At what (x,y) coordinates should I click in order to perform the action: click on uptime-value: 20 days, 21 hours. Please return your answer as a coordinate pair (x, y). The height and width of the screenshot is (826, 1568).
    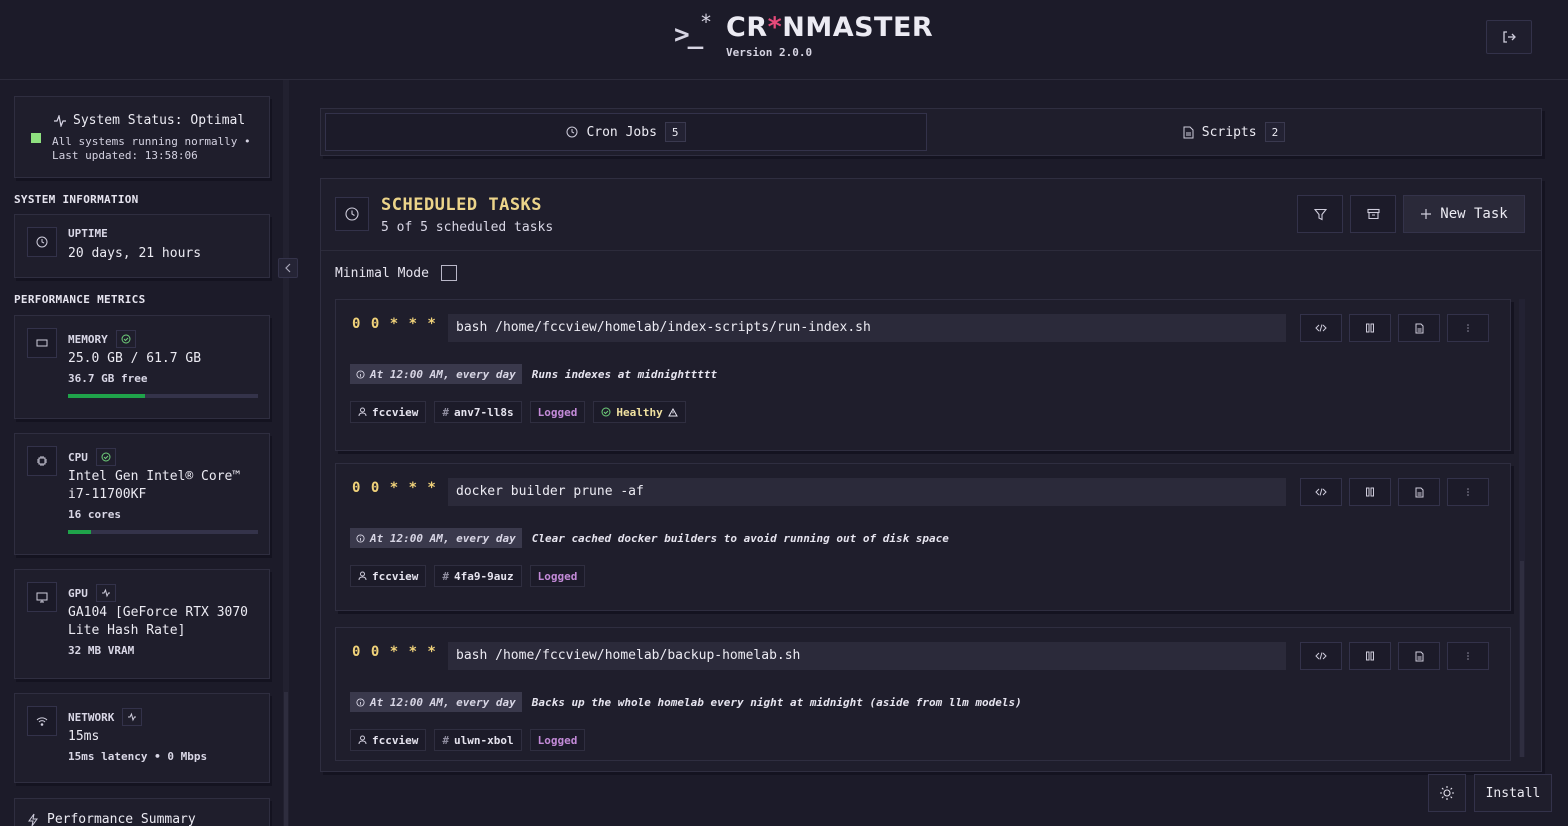
    Looking at the image, I should click on (135, 253).